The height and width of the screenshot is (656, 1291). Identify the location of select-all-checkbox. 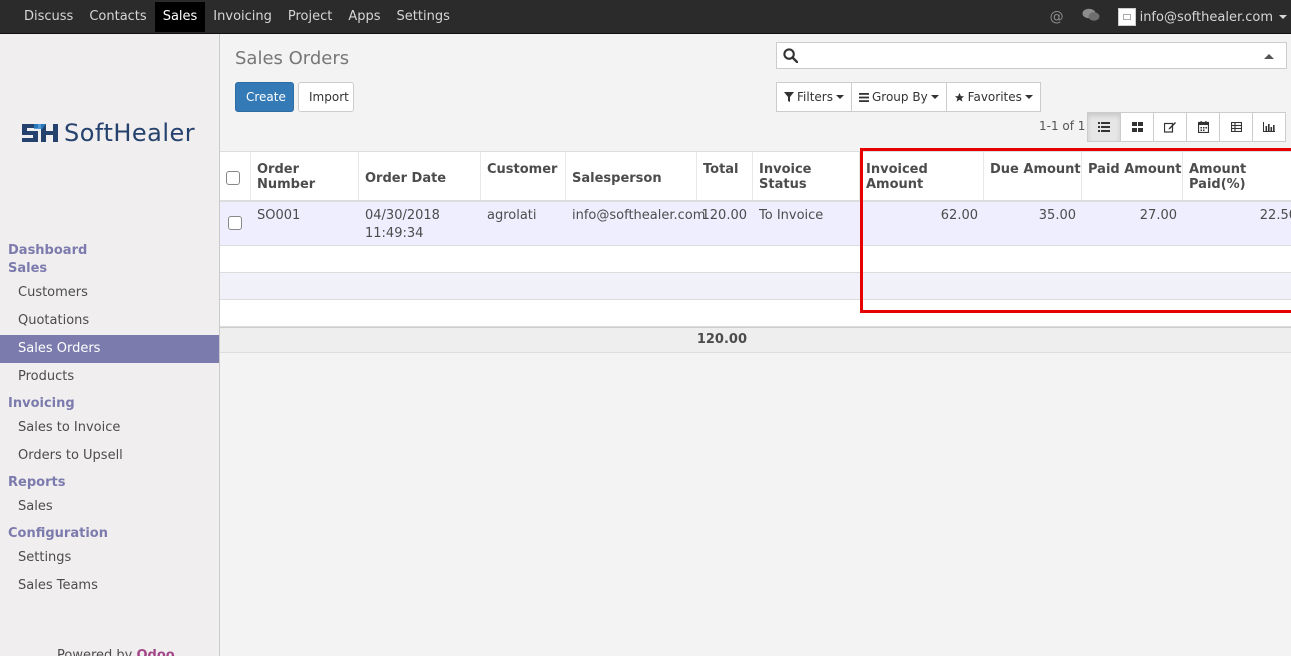
(233, 178).